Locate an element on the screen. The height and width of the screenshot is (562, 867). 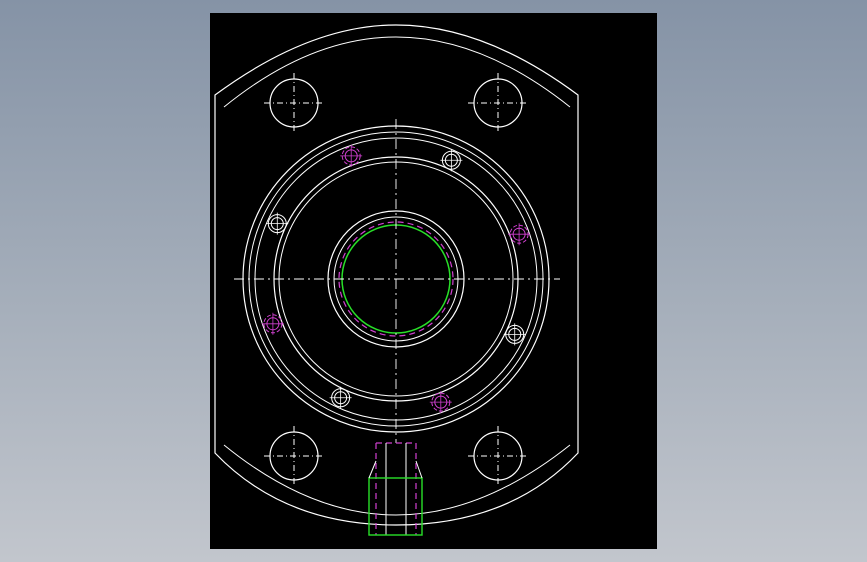
threaded-port is located at coordinates (395, 489).